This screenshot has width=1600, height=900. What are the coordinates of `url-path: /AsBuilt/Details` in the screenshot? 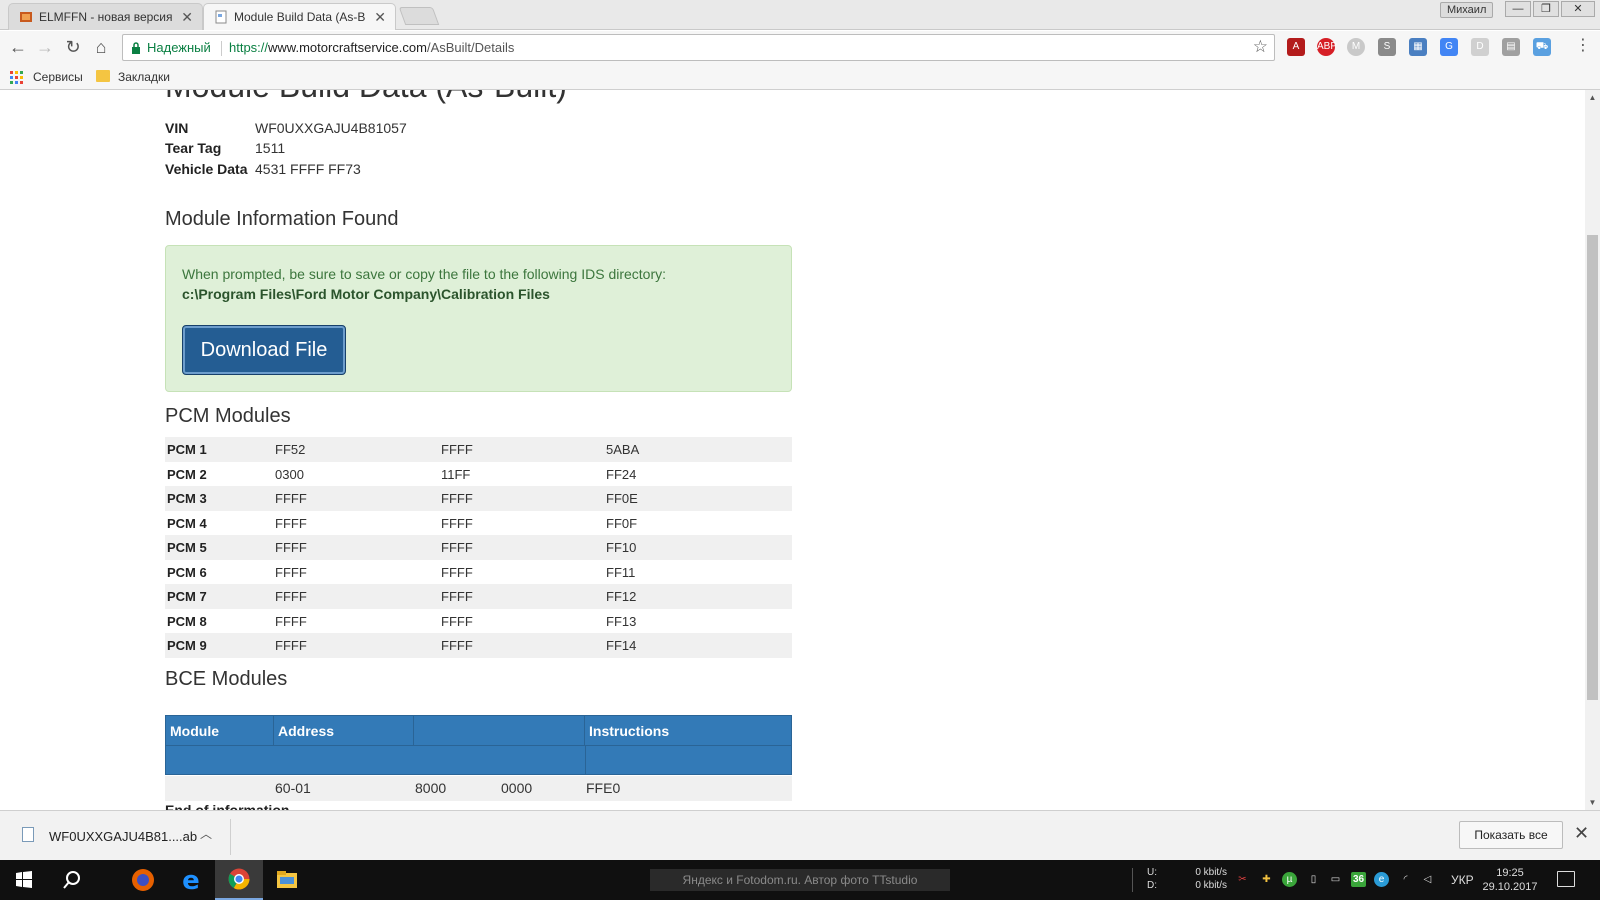 It's located at (470, 47).